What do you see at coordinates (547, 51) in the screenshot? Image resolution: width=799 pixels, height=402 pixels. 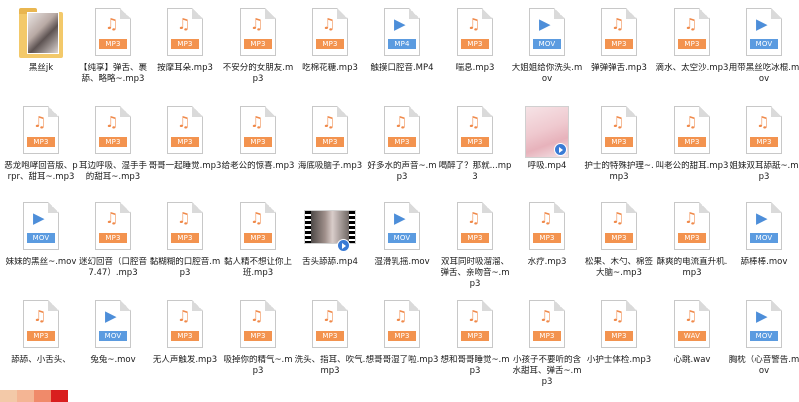 I see `file-item: ▶ MOV 大姐姐给你洗头.mov` at bounding box center [547, 51].